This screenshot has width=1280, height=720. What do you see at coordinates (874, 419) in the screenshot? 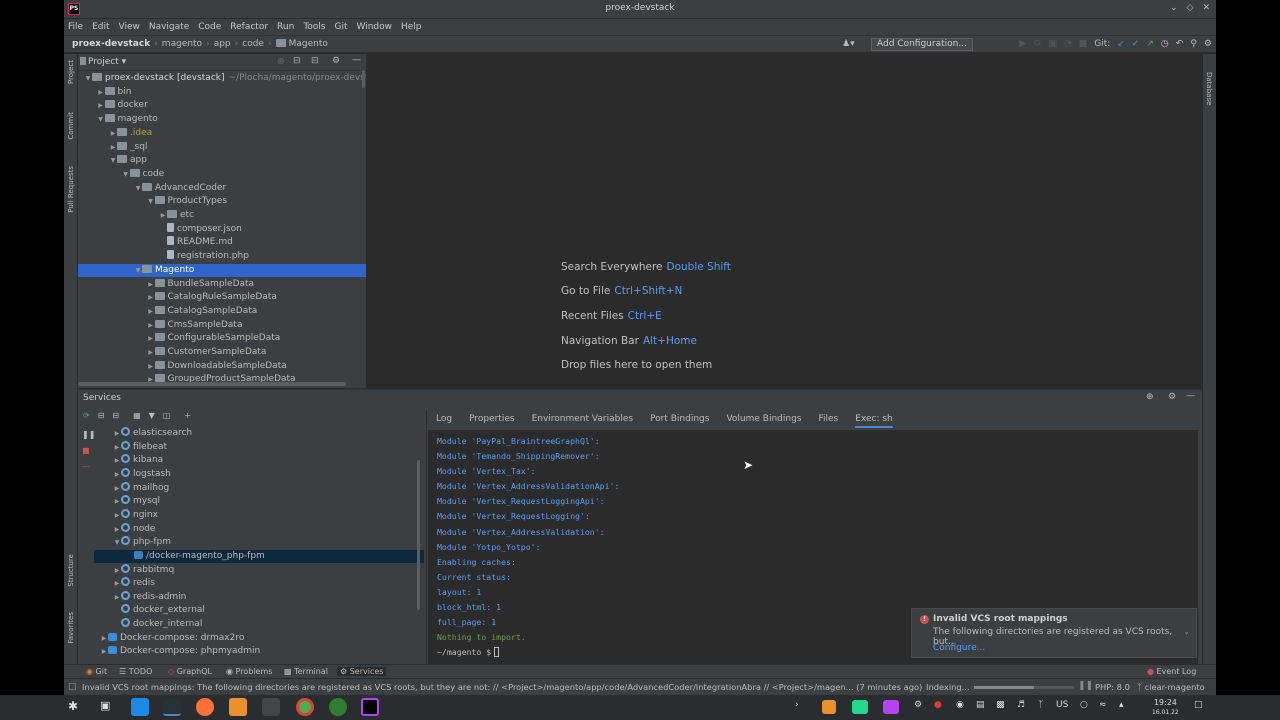
I see `tab-exec-sh: Exec: sh` at bounding box center [874, 419].